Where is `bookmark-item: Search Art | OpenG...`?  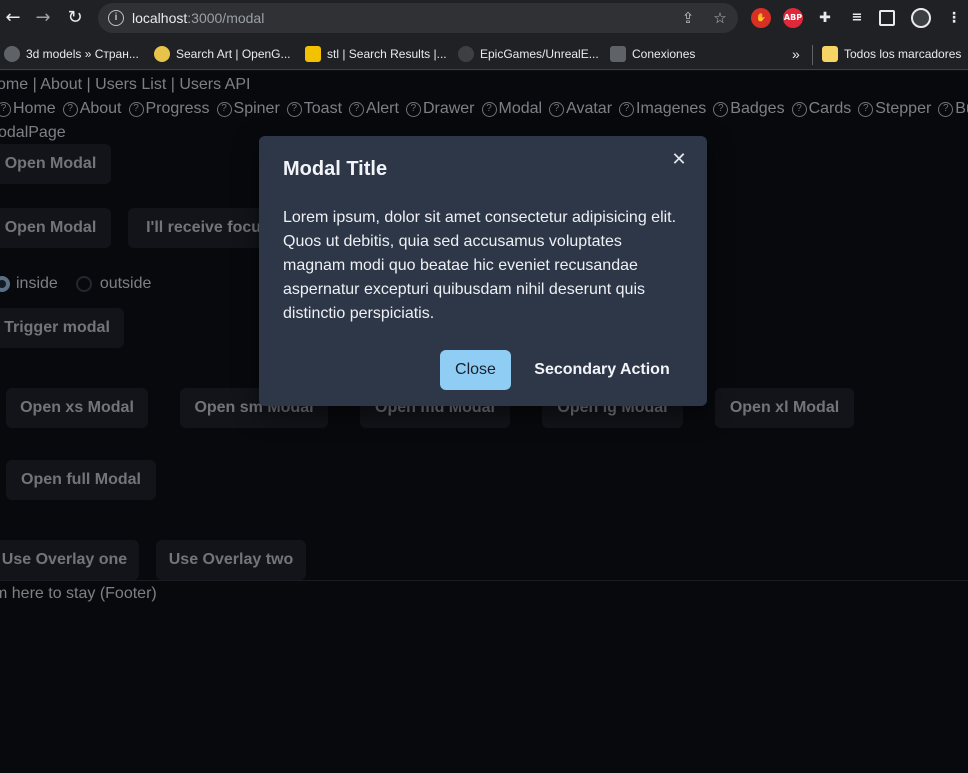 bookmark-item: Search Art | OpenG... is located at coordinates (222, 54).